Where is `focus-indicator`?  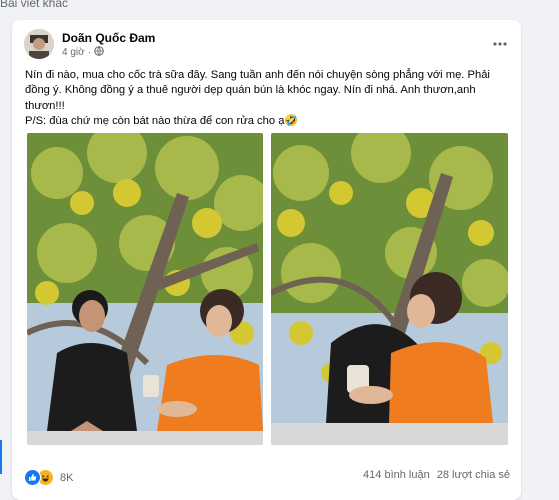
focus-indicator is located at coordinates (1, 457).